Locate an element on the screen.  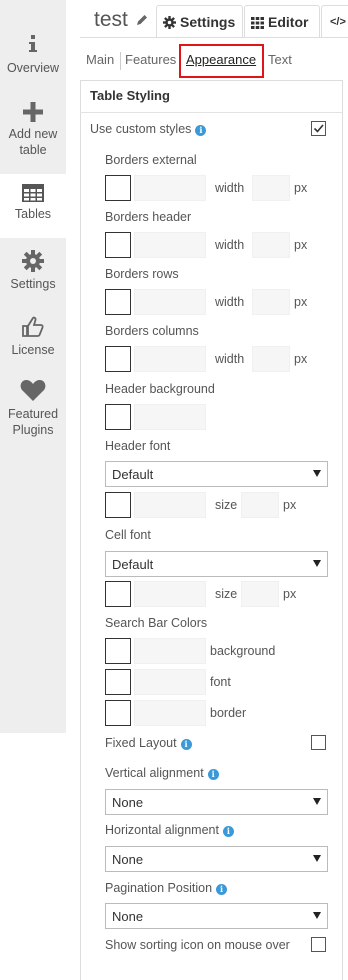
pagination-position-select: None is located at coordinates (216, 916).